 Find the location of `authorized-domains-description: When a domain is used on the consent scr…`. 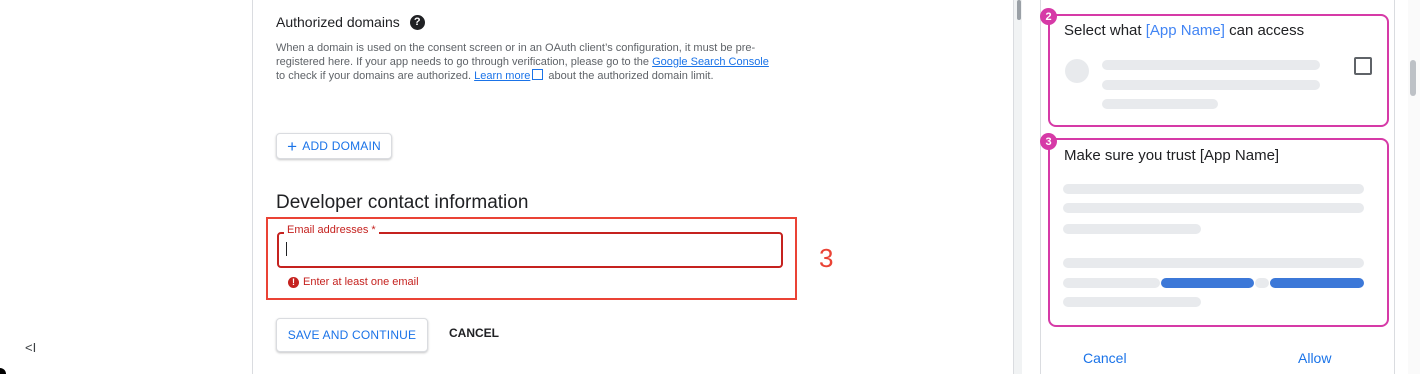

authorized-domains-description: When a domain is used on the consent scr… is located at coordinates (526, 63).